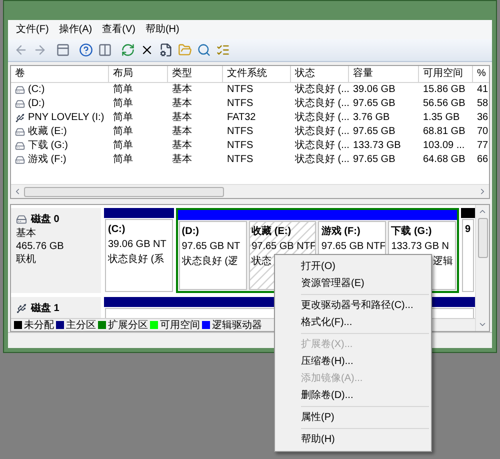  What do you see at coordinates (191, 232) in the screenshot?
I see `partition-label: (D:)` at bounding box center [191, 232].